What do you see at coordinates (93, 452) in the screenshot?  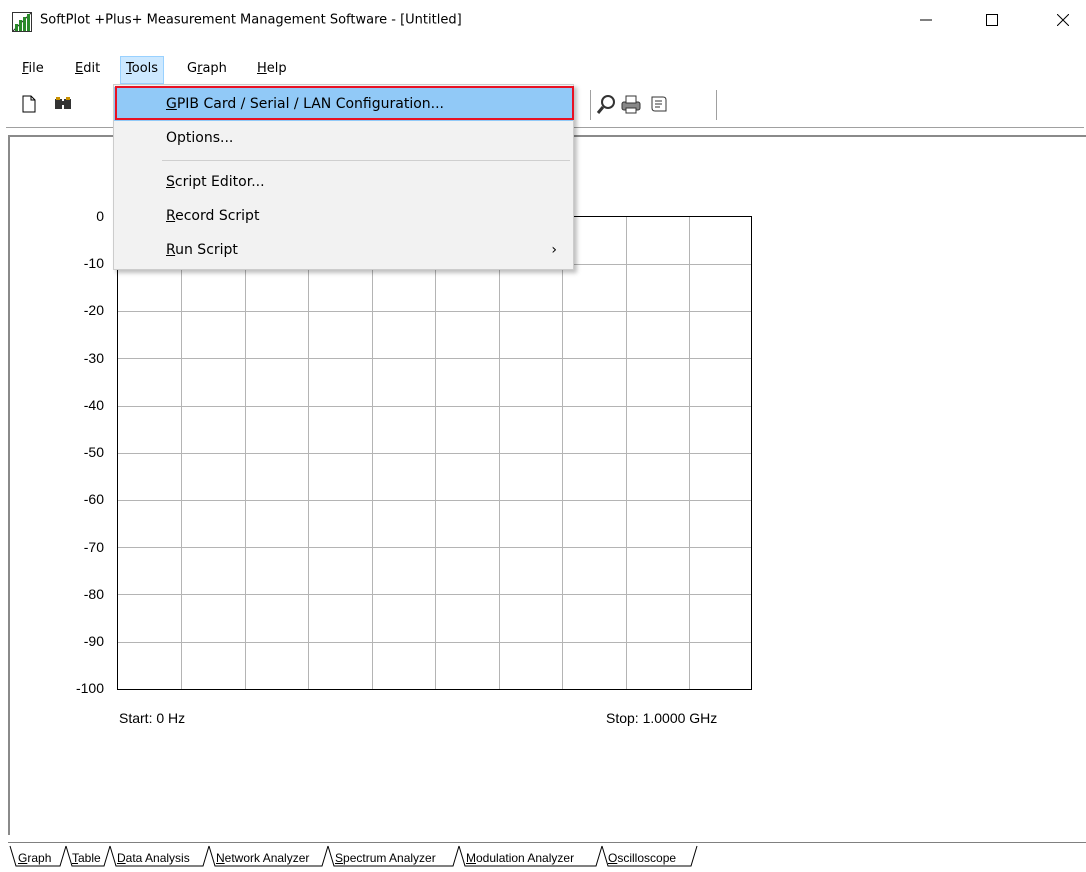 I see `y-tick-label: -50` at bounding box center [93, 452].